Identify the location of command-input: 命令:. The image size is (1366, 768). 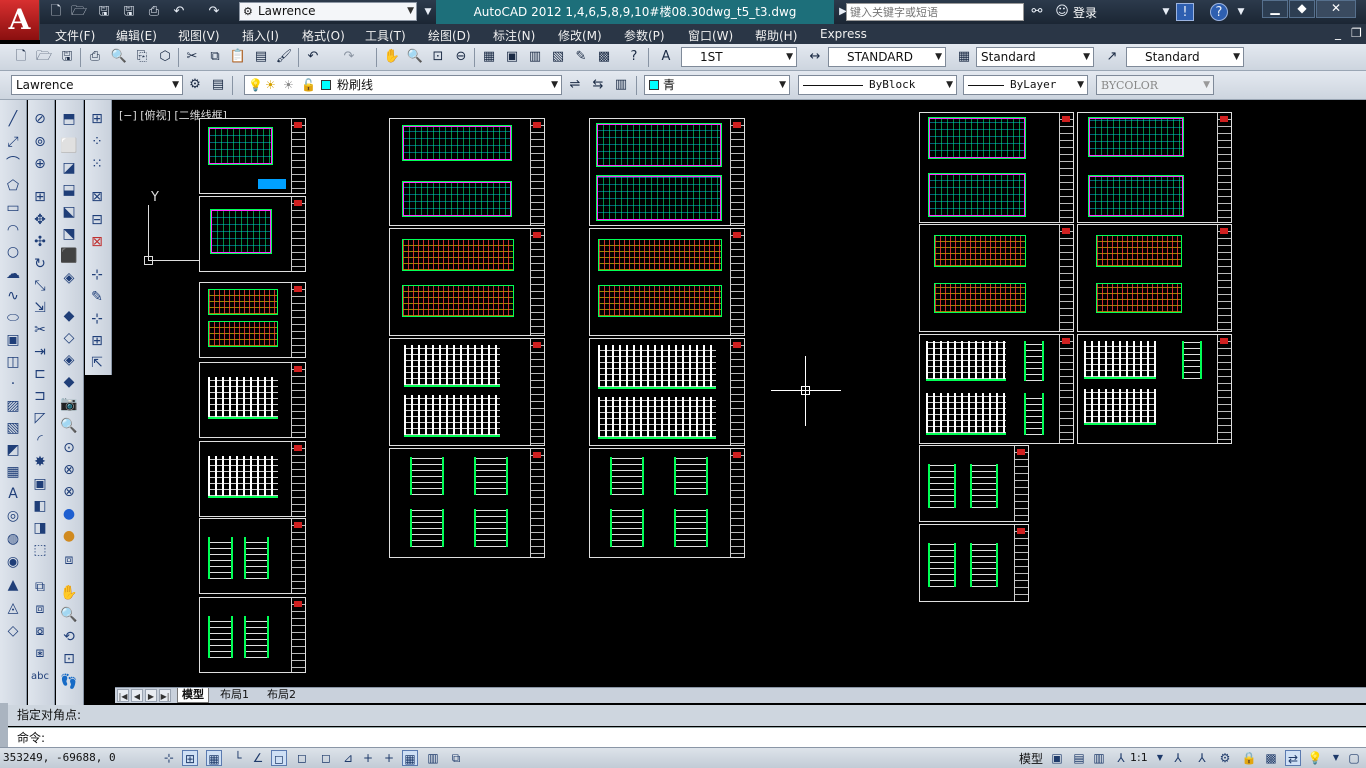
(687, 737).